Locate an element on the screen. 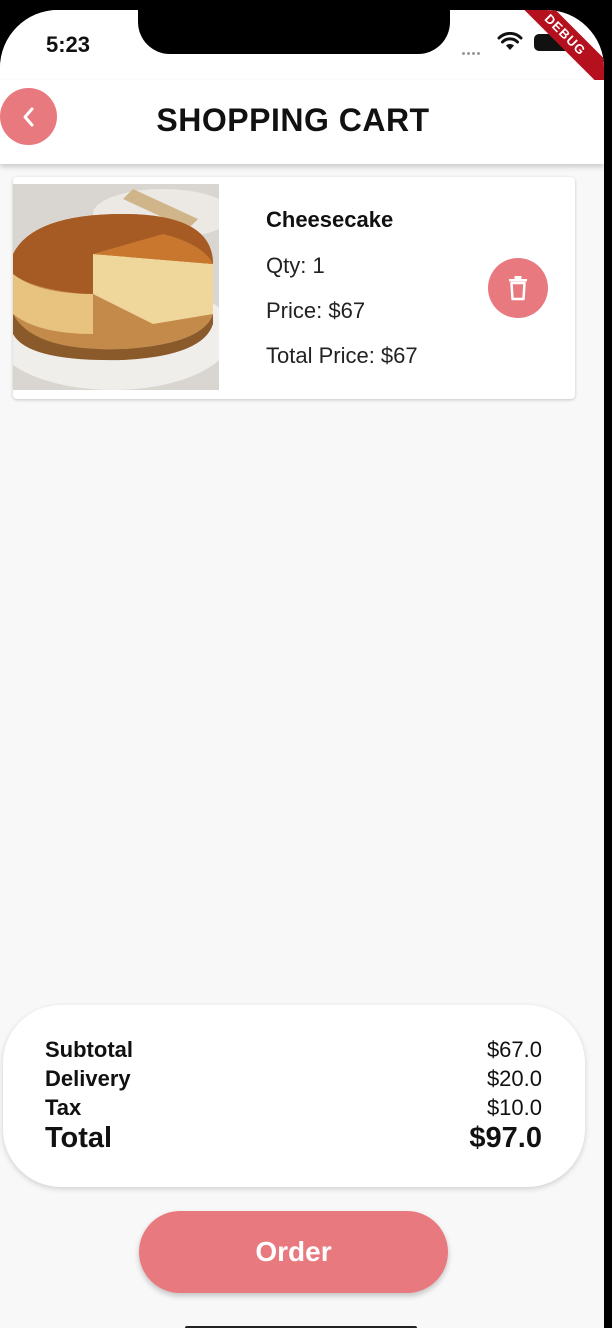 This screenshot has height=1328, width=612. notch is located at coordinates (294, 32).